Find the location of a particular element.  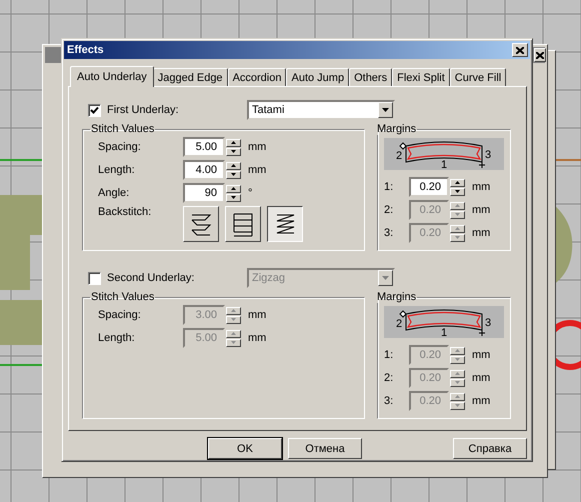

spin-field: 5.00 is located at coordinates (204, 147).